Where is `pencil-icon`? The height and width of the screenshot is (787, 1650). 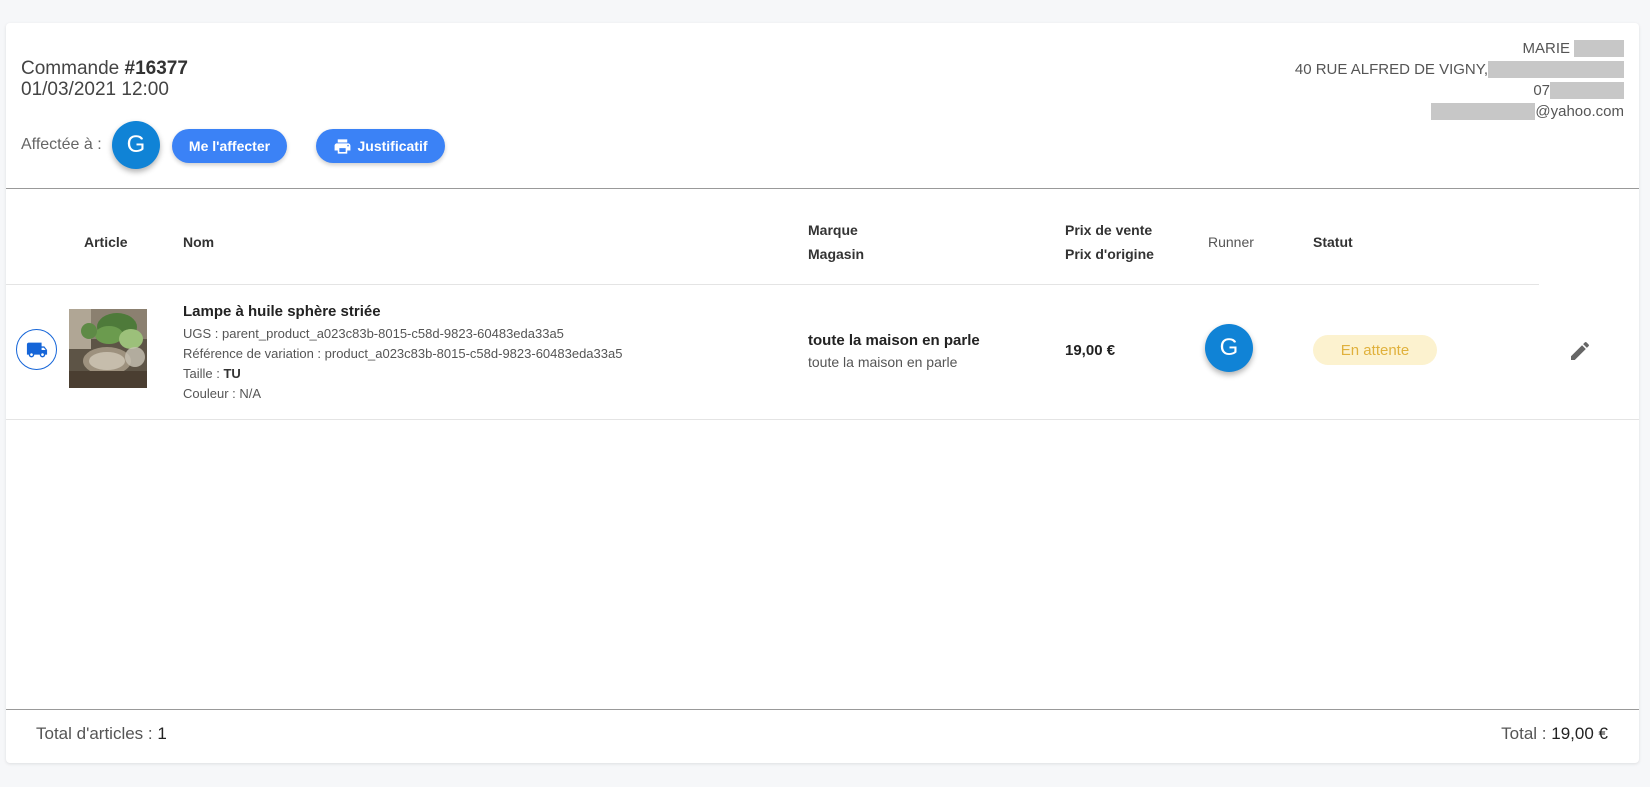 pencil-icon is located at coordinates (1580, 350).